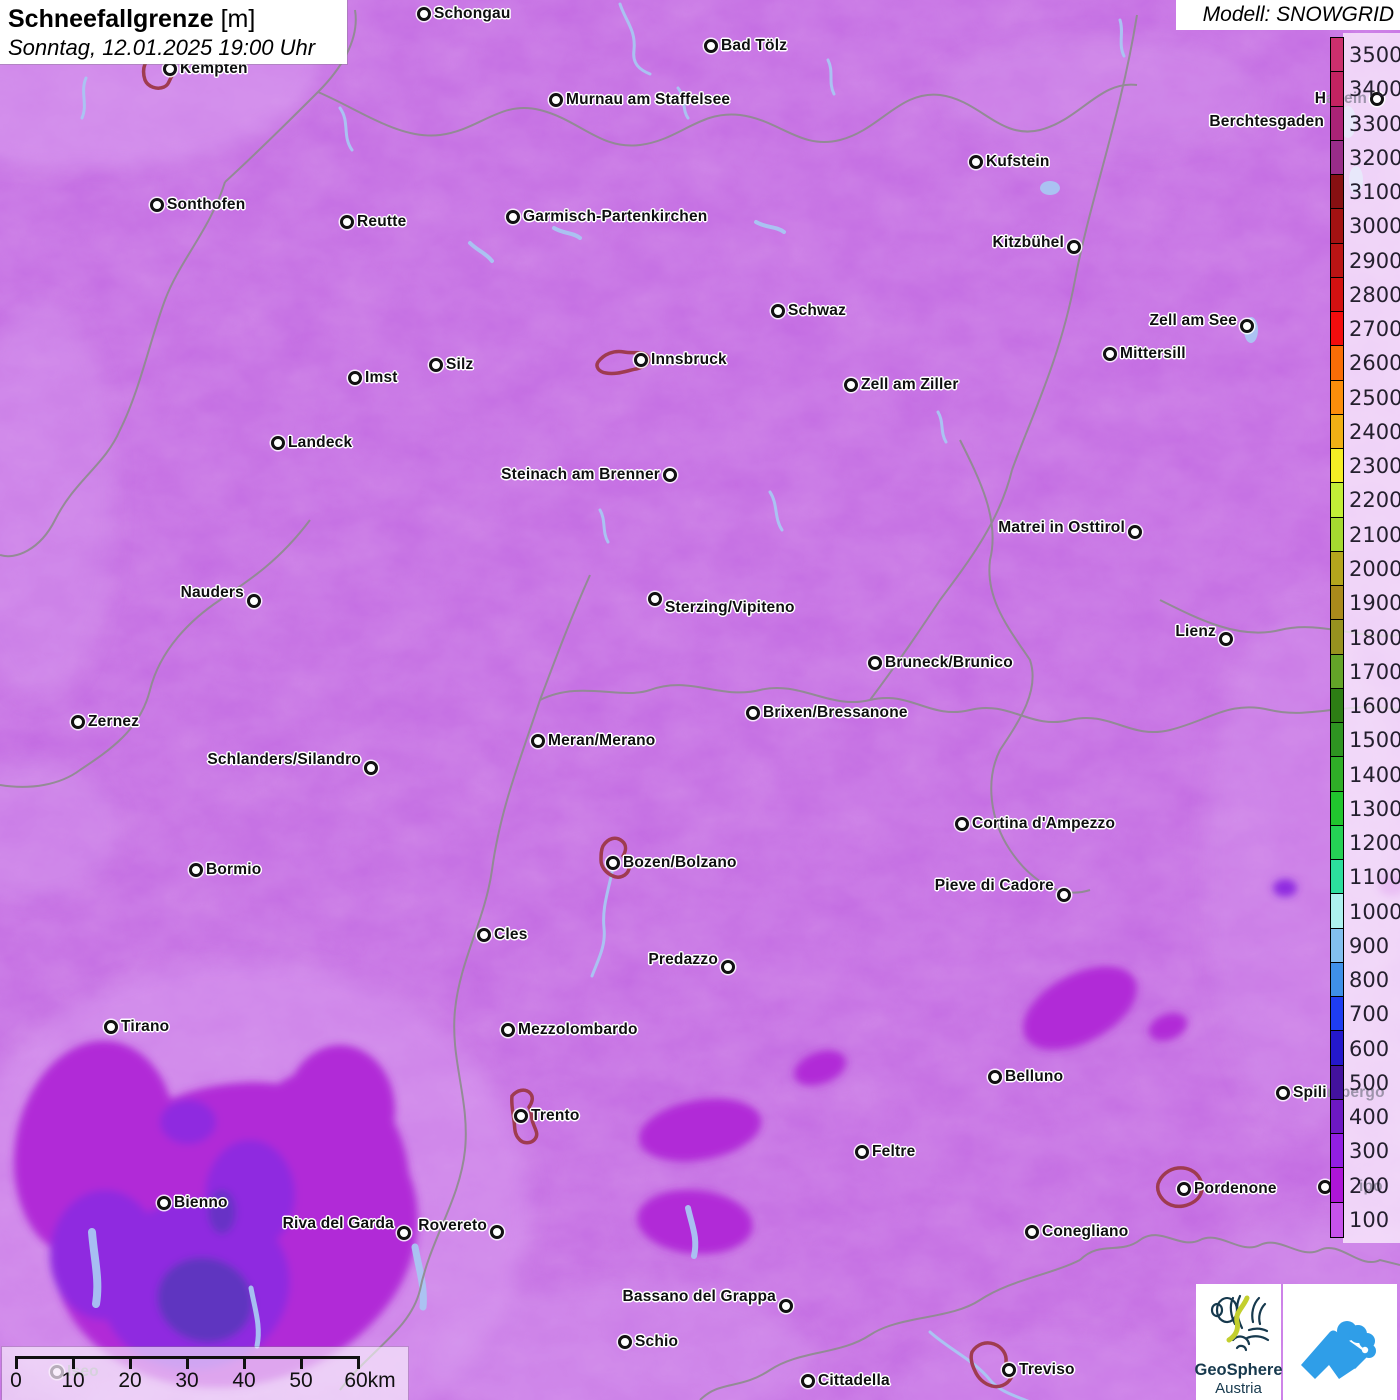 This screenshot has height=1400, width=1400. I want to click on legend-value-label: 1100, so click(1374, 877).